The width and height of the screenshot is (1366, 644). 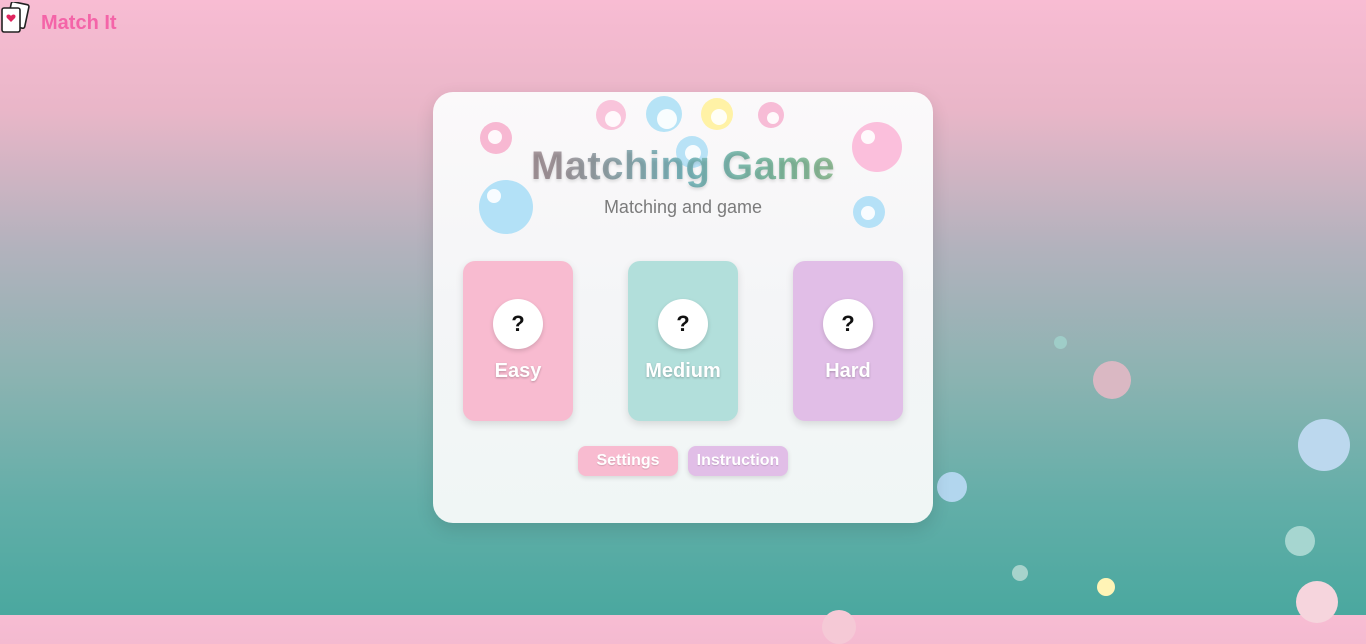 I want to click on app-title: Match It, so click(x=79, y=23).